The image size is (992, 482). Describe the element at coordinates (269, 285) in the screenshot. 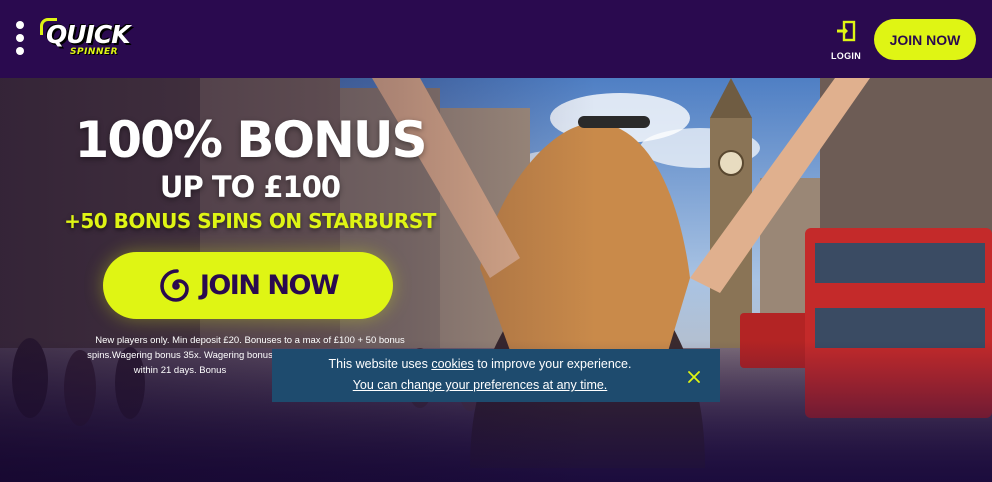

I see `join-now-hero-label: JOIN NOW` at that location.